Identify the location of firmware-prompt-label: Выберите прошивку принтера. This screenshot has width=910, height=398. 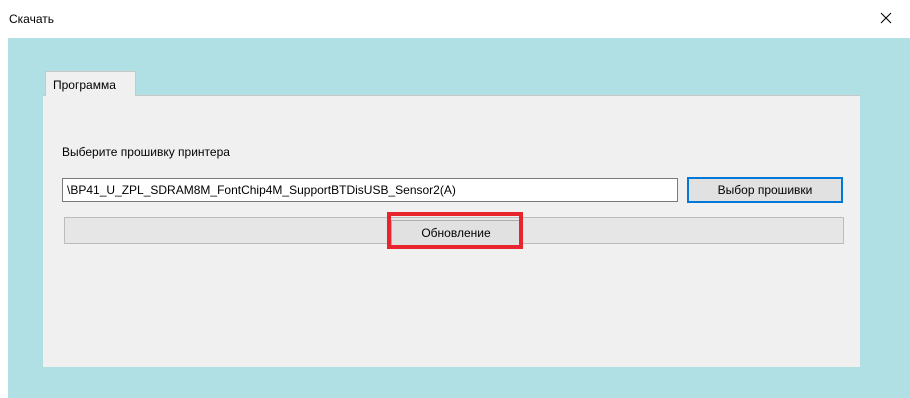
(146, 152).